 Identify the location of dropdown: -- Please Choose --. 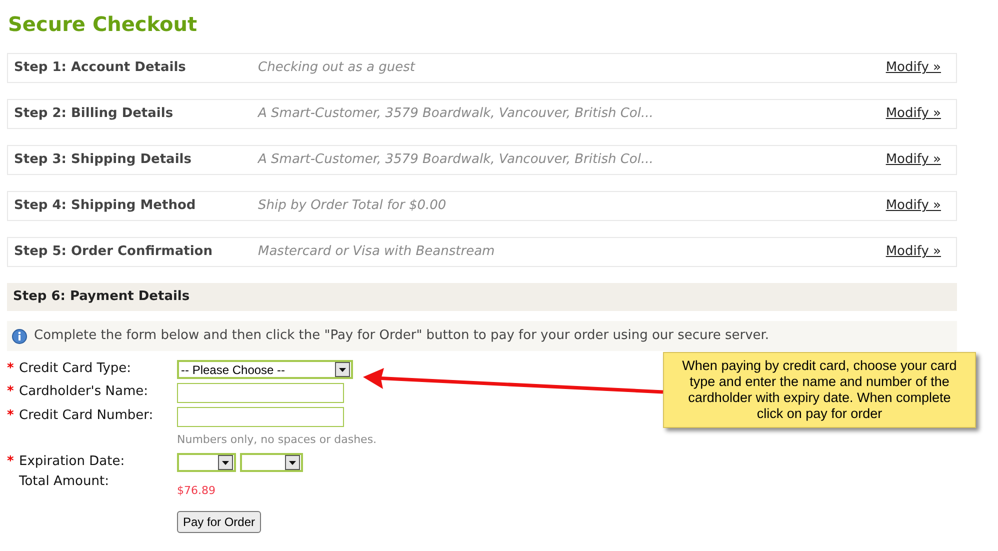
(265, 369).